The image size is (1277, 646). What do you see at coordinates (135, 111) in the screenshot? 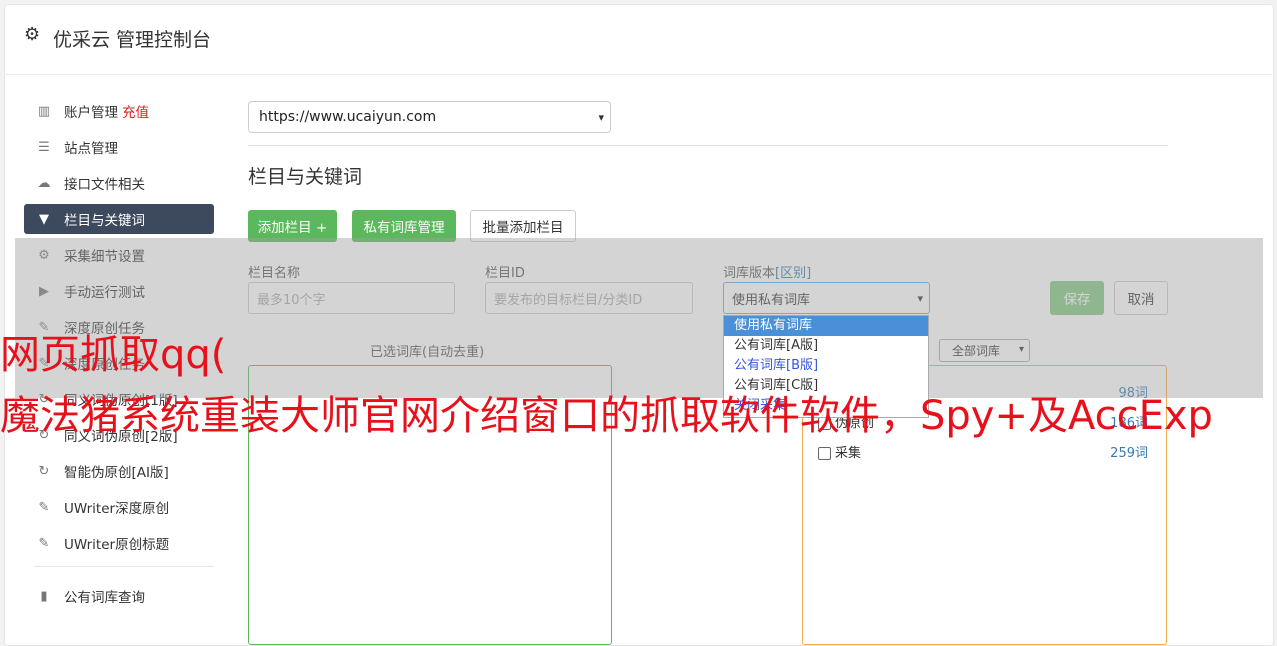
I see `recharge-link: 充值` at bounding box center [135, 111].